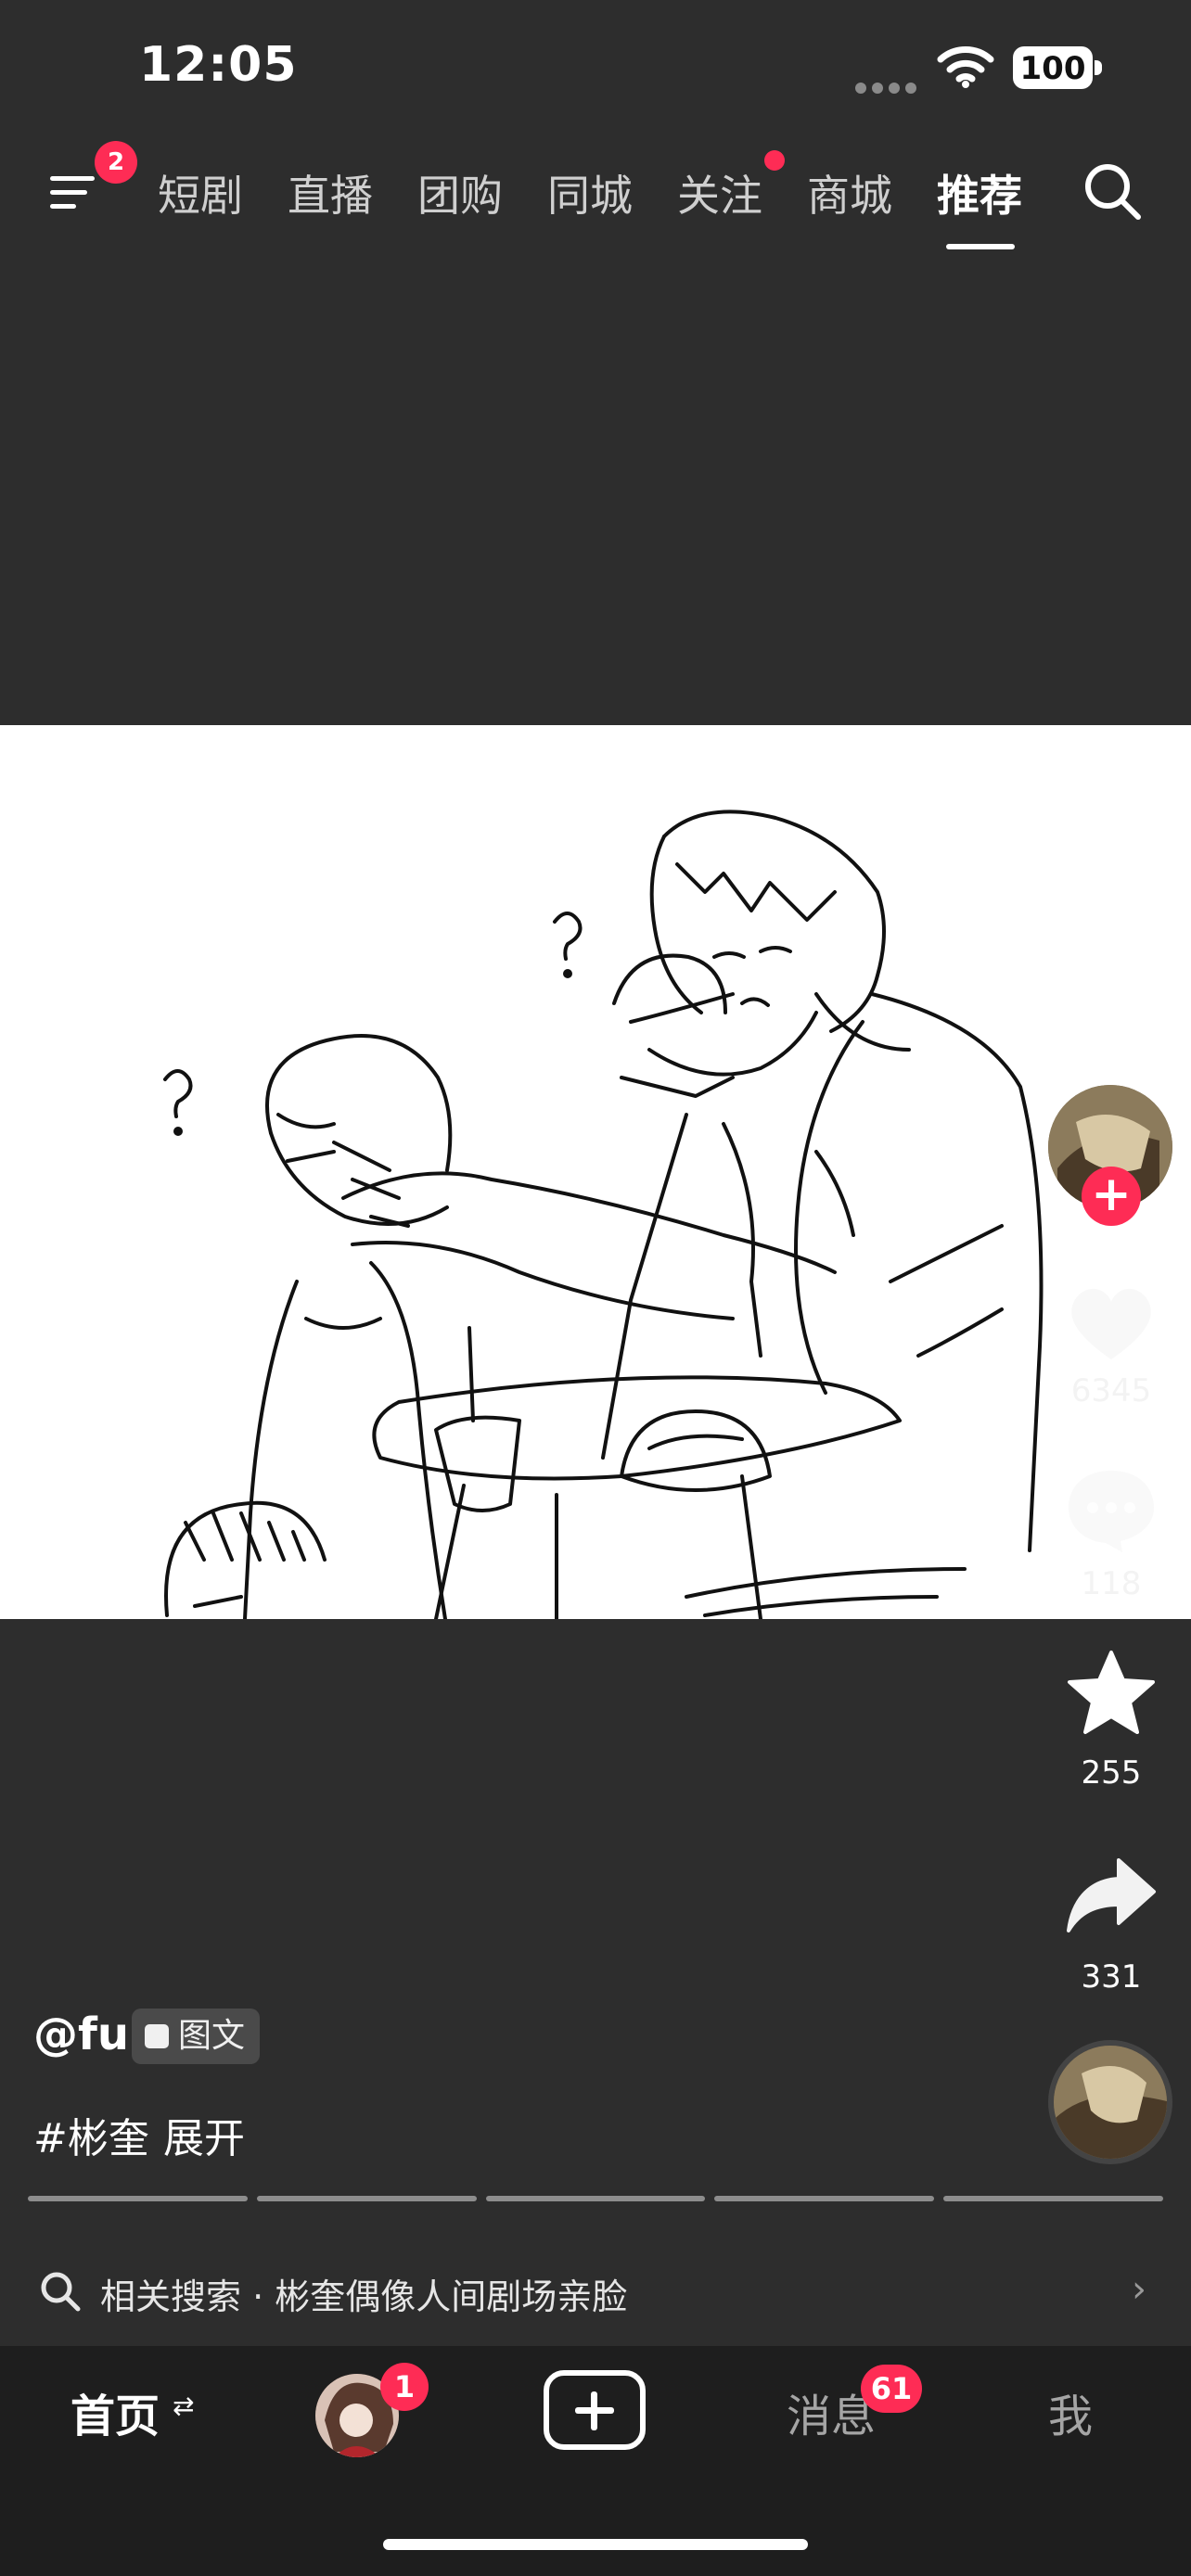  What do you see at coordinates (1111, 1584) in the screenshot?
I see `comment-count: 118` at bounding box center [1111, 1584].